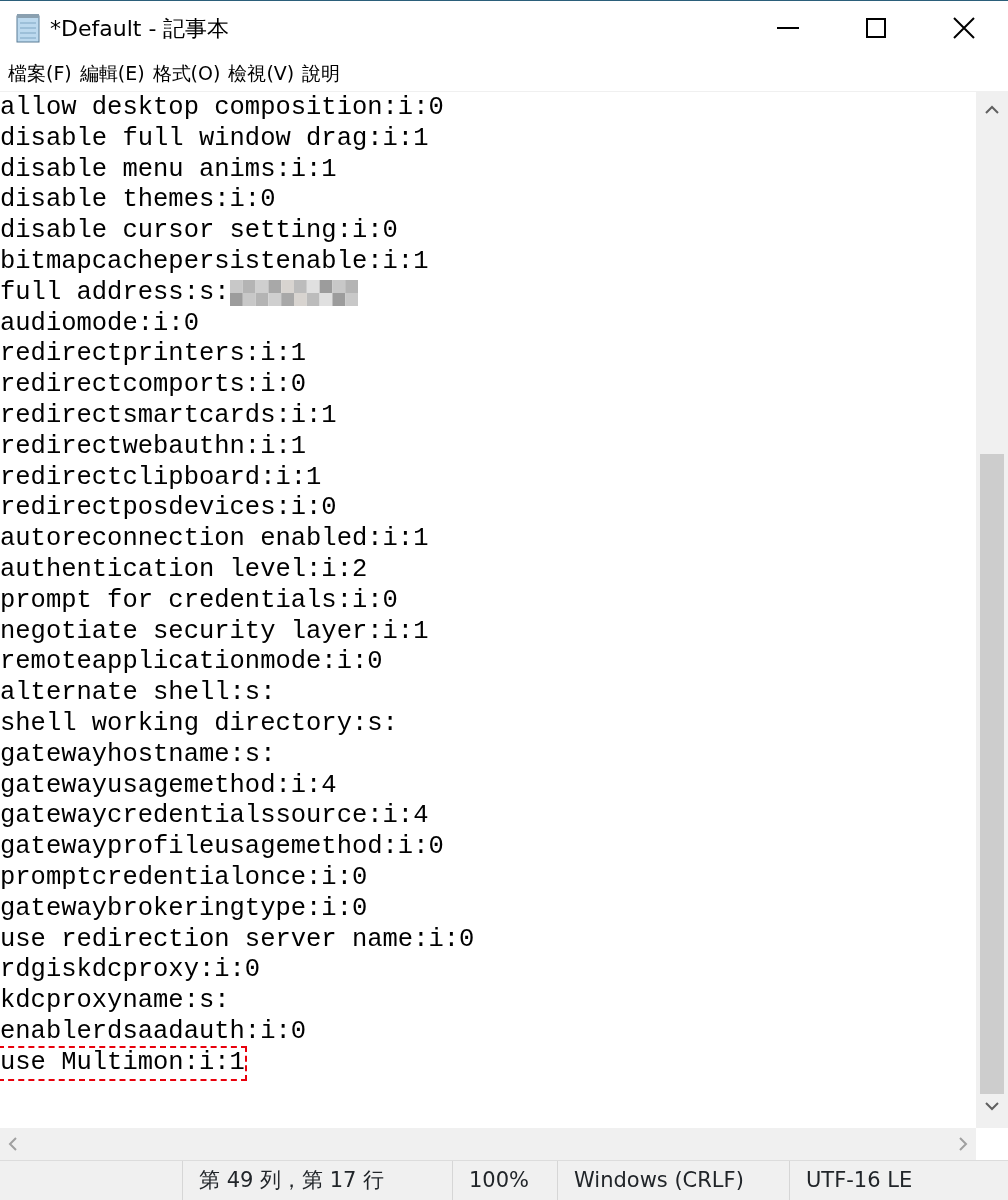  Describe the element at coordinates (153, 447) in the screenshot. I see `text-line: redirectwebauthn:i:1` at that location.